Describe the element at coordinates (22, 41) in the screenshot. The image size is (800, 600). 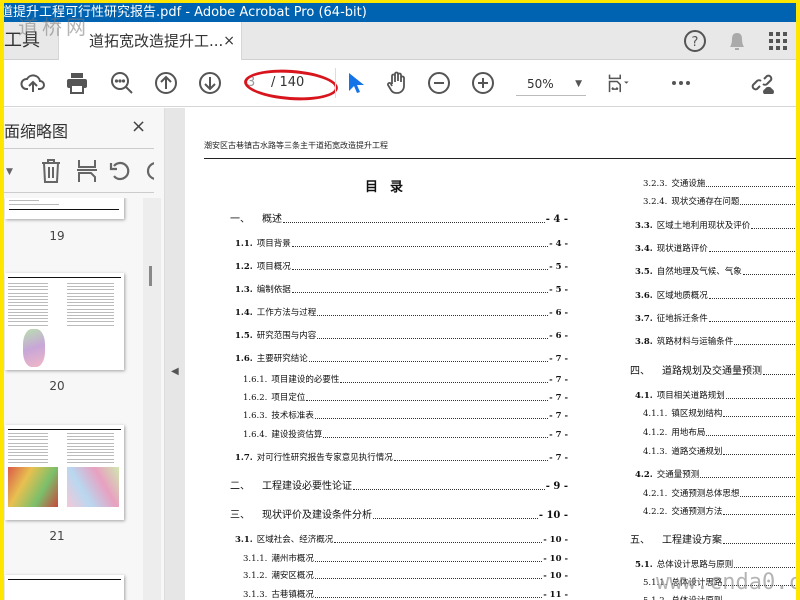
I see `tab-tools: 工具` at that location.